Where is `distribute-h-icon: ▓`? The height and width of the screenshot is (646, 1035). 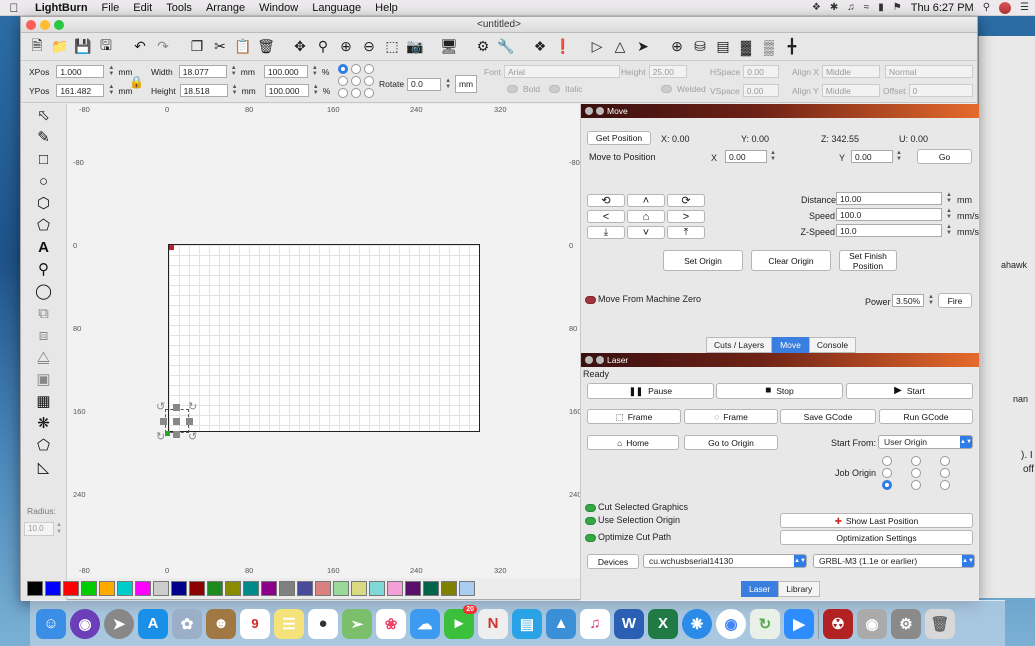
distribute-h-icon: ▓ is located at coordinates (746, 47).